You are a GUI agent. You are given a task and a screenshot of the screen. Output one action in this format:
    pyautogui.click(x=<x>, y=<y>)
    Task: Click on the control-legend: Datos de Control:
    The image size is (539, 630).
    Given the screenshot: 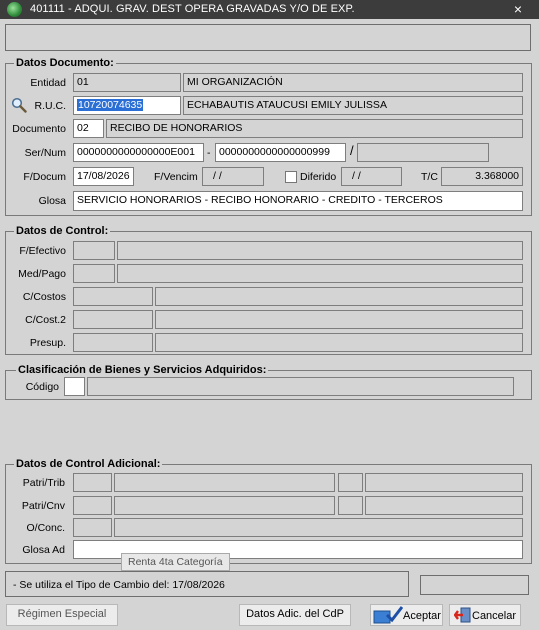 What is the action you would take?
    pyautogui.click(x=62, y=231)
    